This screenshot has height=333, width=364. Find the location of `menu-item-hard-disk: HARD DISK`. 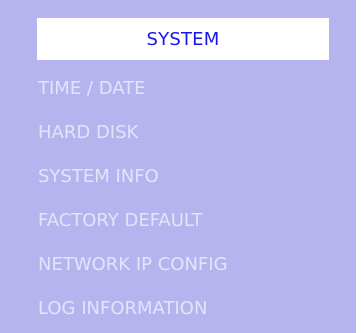

menu-item-hard-disk: HARD DISK is located at coordinates (133, 133).